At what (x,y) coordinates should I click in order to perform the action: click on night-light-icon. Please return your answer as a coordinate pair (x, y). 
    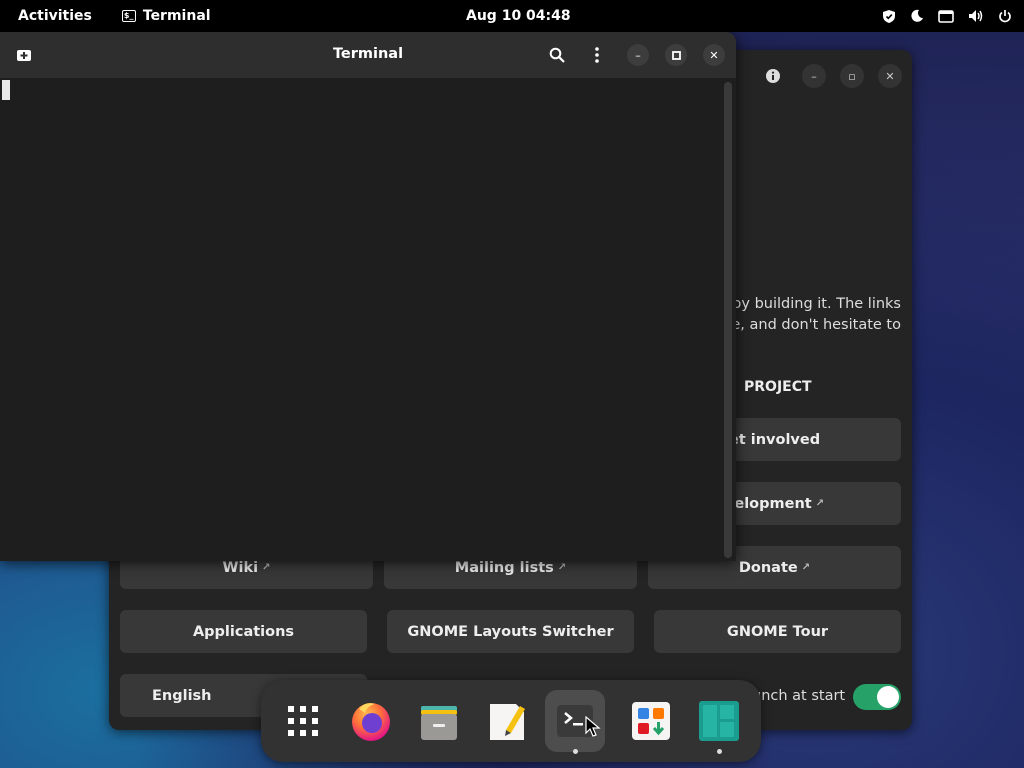
    Looking at the image, I should click on (917, 15).